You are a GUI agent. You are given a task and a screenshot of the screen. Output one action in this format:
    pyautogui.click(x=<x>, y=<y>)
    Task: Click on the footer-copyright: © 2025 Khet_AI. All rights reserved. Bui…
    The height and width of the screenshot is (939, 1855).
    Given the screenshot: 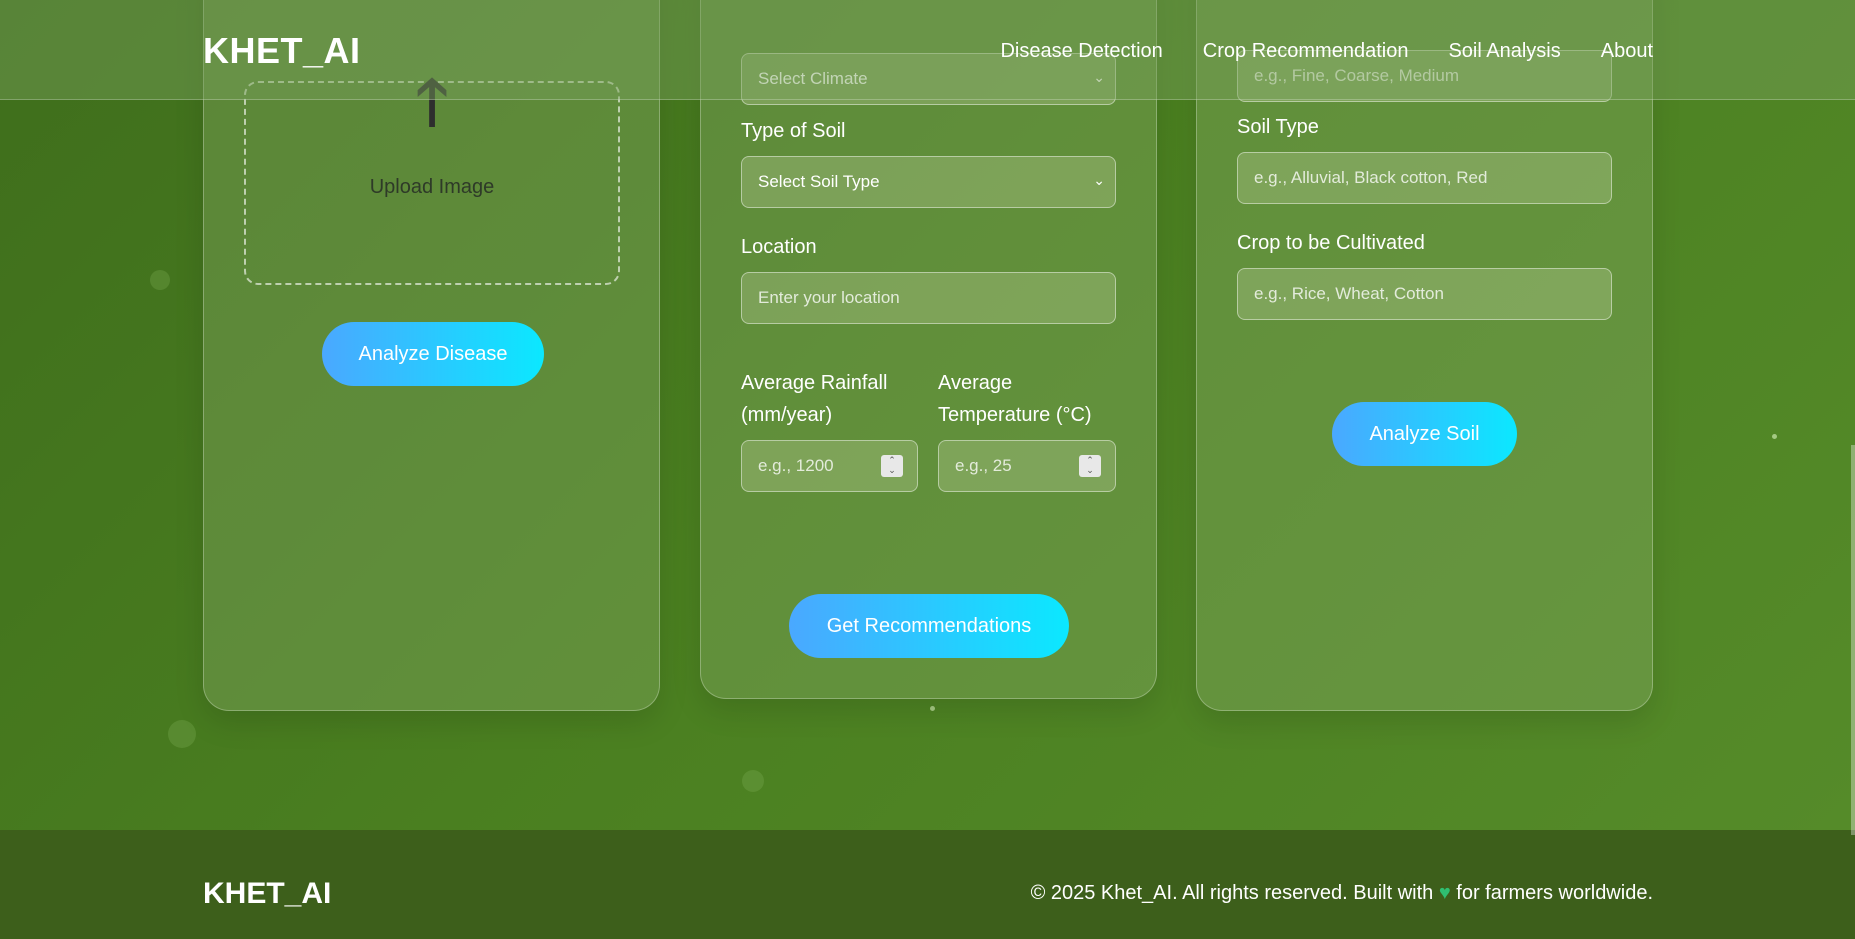 What is the action you would take?
    pyautogui.click(x=1342, y=893)
    